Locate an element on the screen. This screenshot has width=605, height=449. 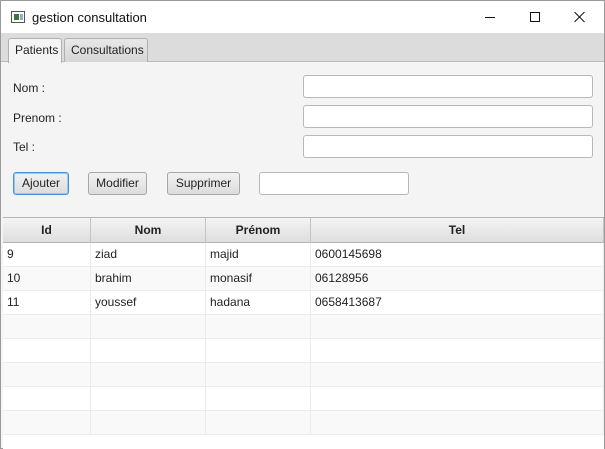
table-row: 9 ziad majid 0600145698 is located at coordinates (303, 255).